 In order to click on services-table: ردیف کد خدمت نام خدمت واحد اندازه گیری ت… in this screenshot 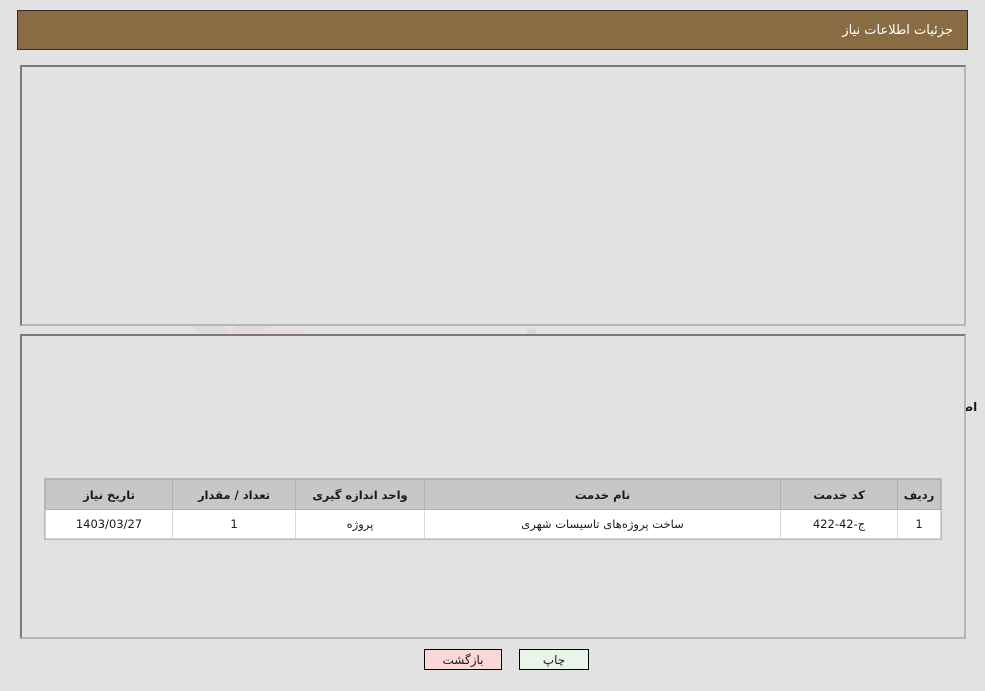, I will do `click(493, 509)`.